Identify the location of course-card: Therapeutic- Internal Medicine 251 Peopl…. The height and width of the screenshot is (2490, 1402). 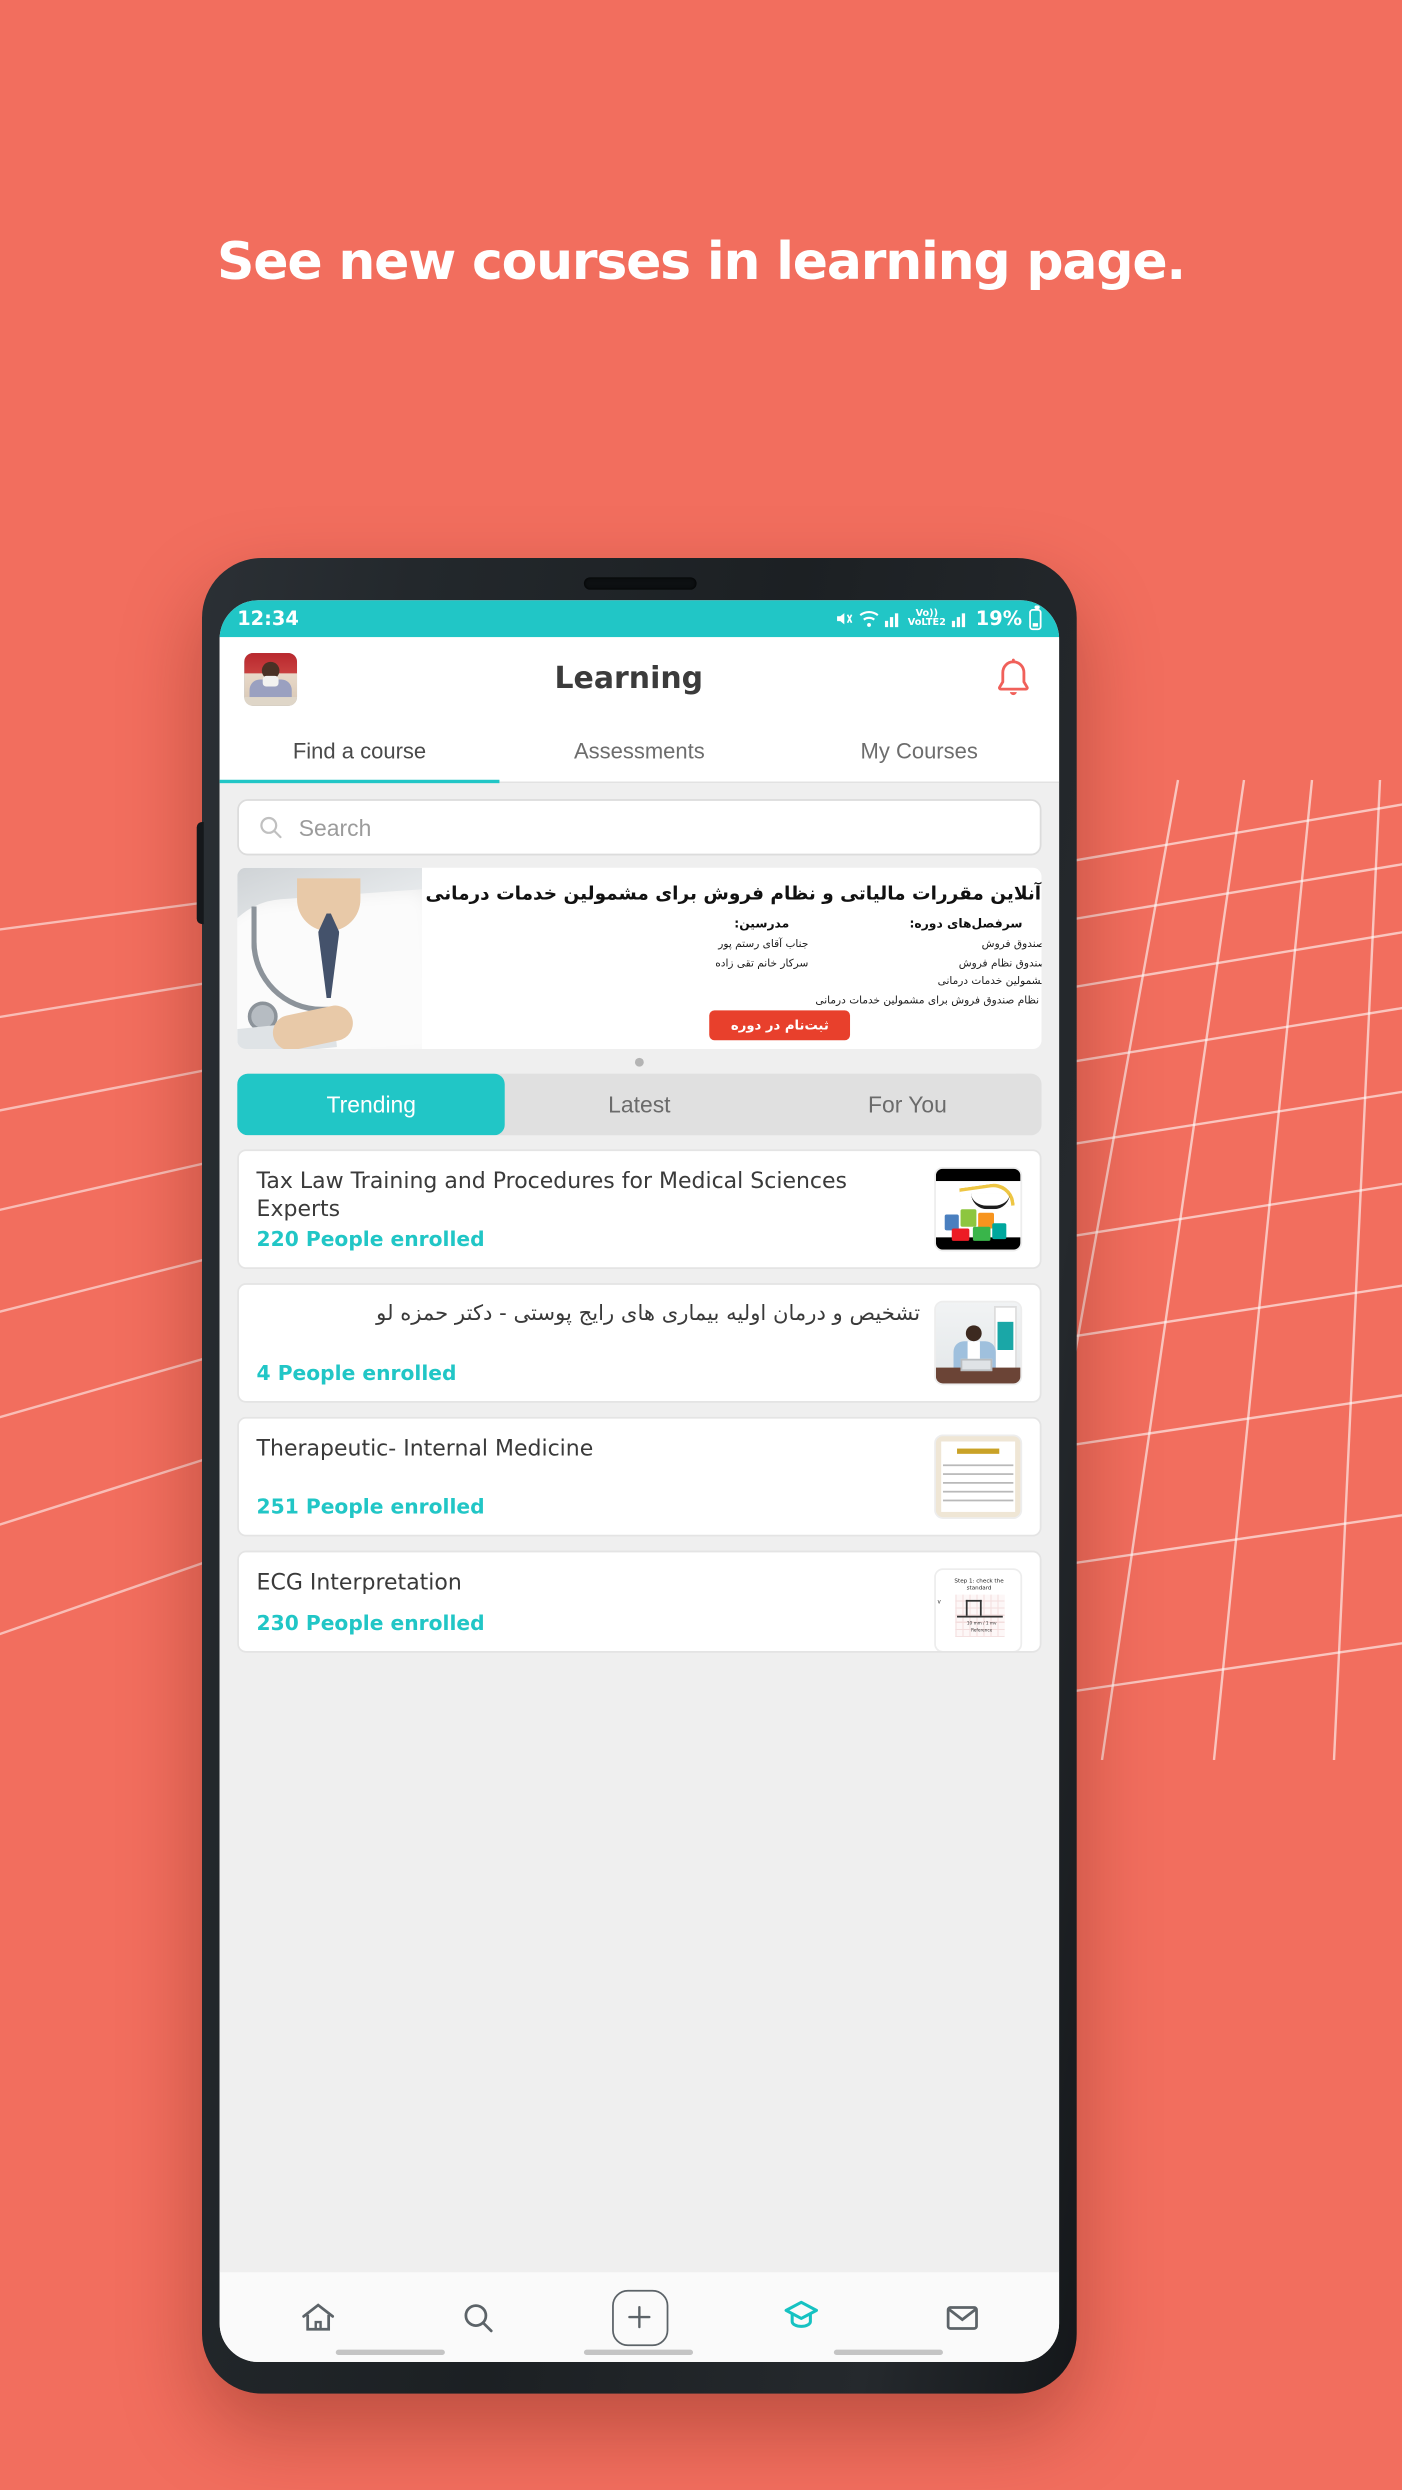
(639, 1476).